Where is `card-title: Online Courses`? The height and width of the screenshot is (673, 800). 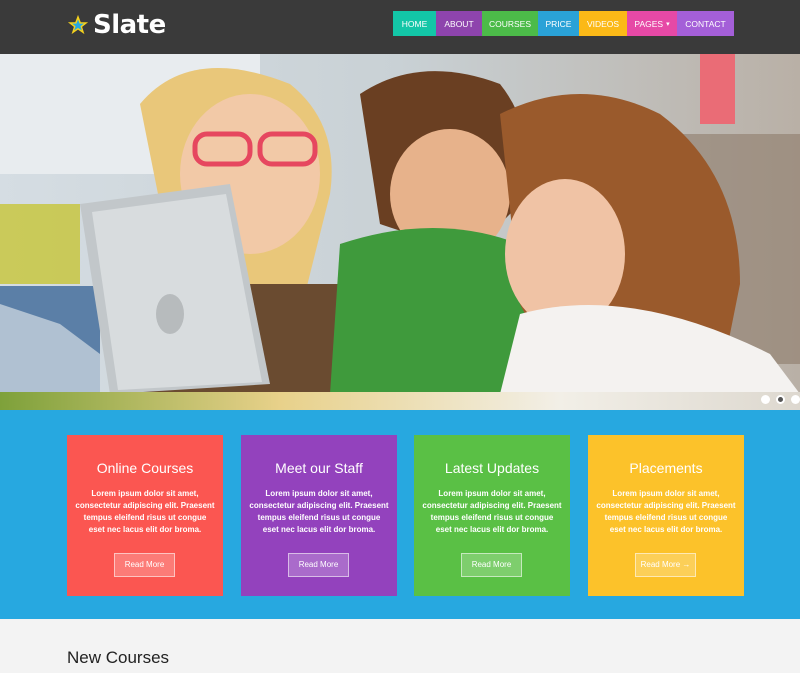
card-title: Online Courses is located at coordinates (145, 468).